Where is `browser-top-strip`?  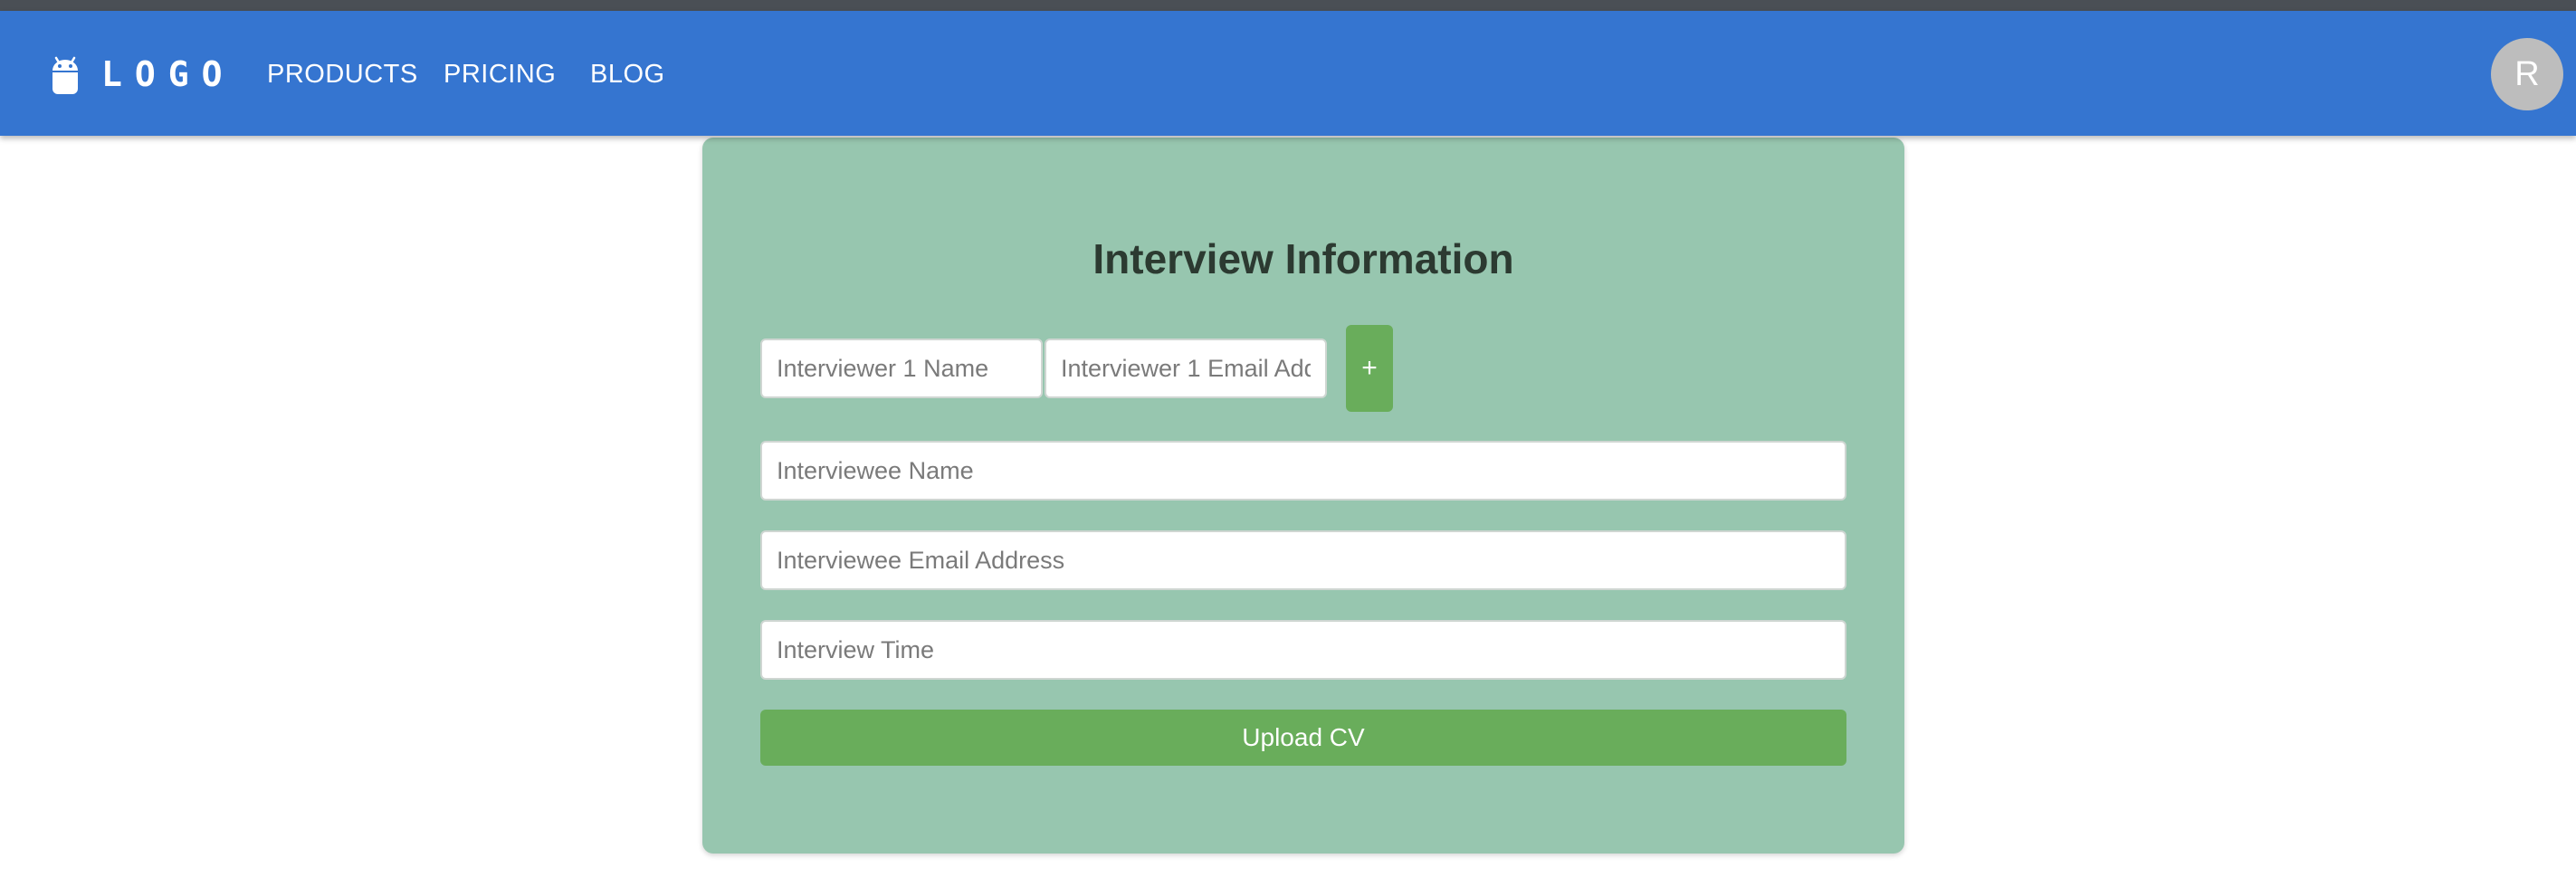
browser-top-strip is located at coordinates (1288, 5).